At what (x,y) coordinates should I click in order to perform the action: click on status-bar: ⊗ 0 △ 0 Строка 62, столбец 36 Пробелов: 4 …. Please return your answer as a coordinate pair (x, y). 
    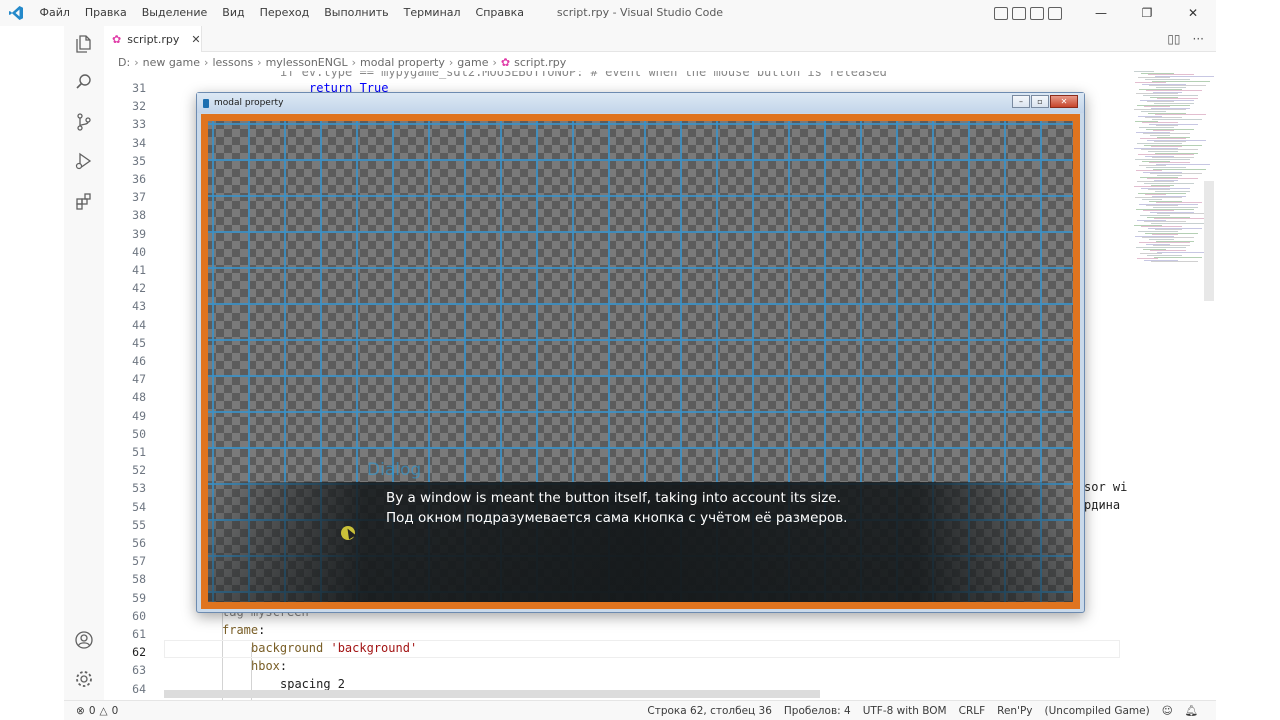
    Looking at the image, I should click on (640, 710).